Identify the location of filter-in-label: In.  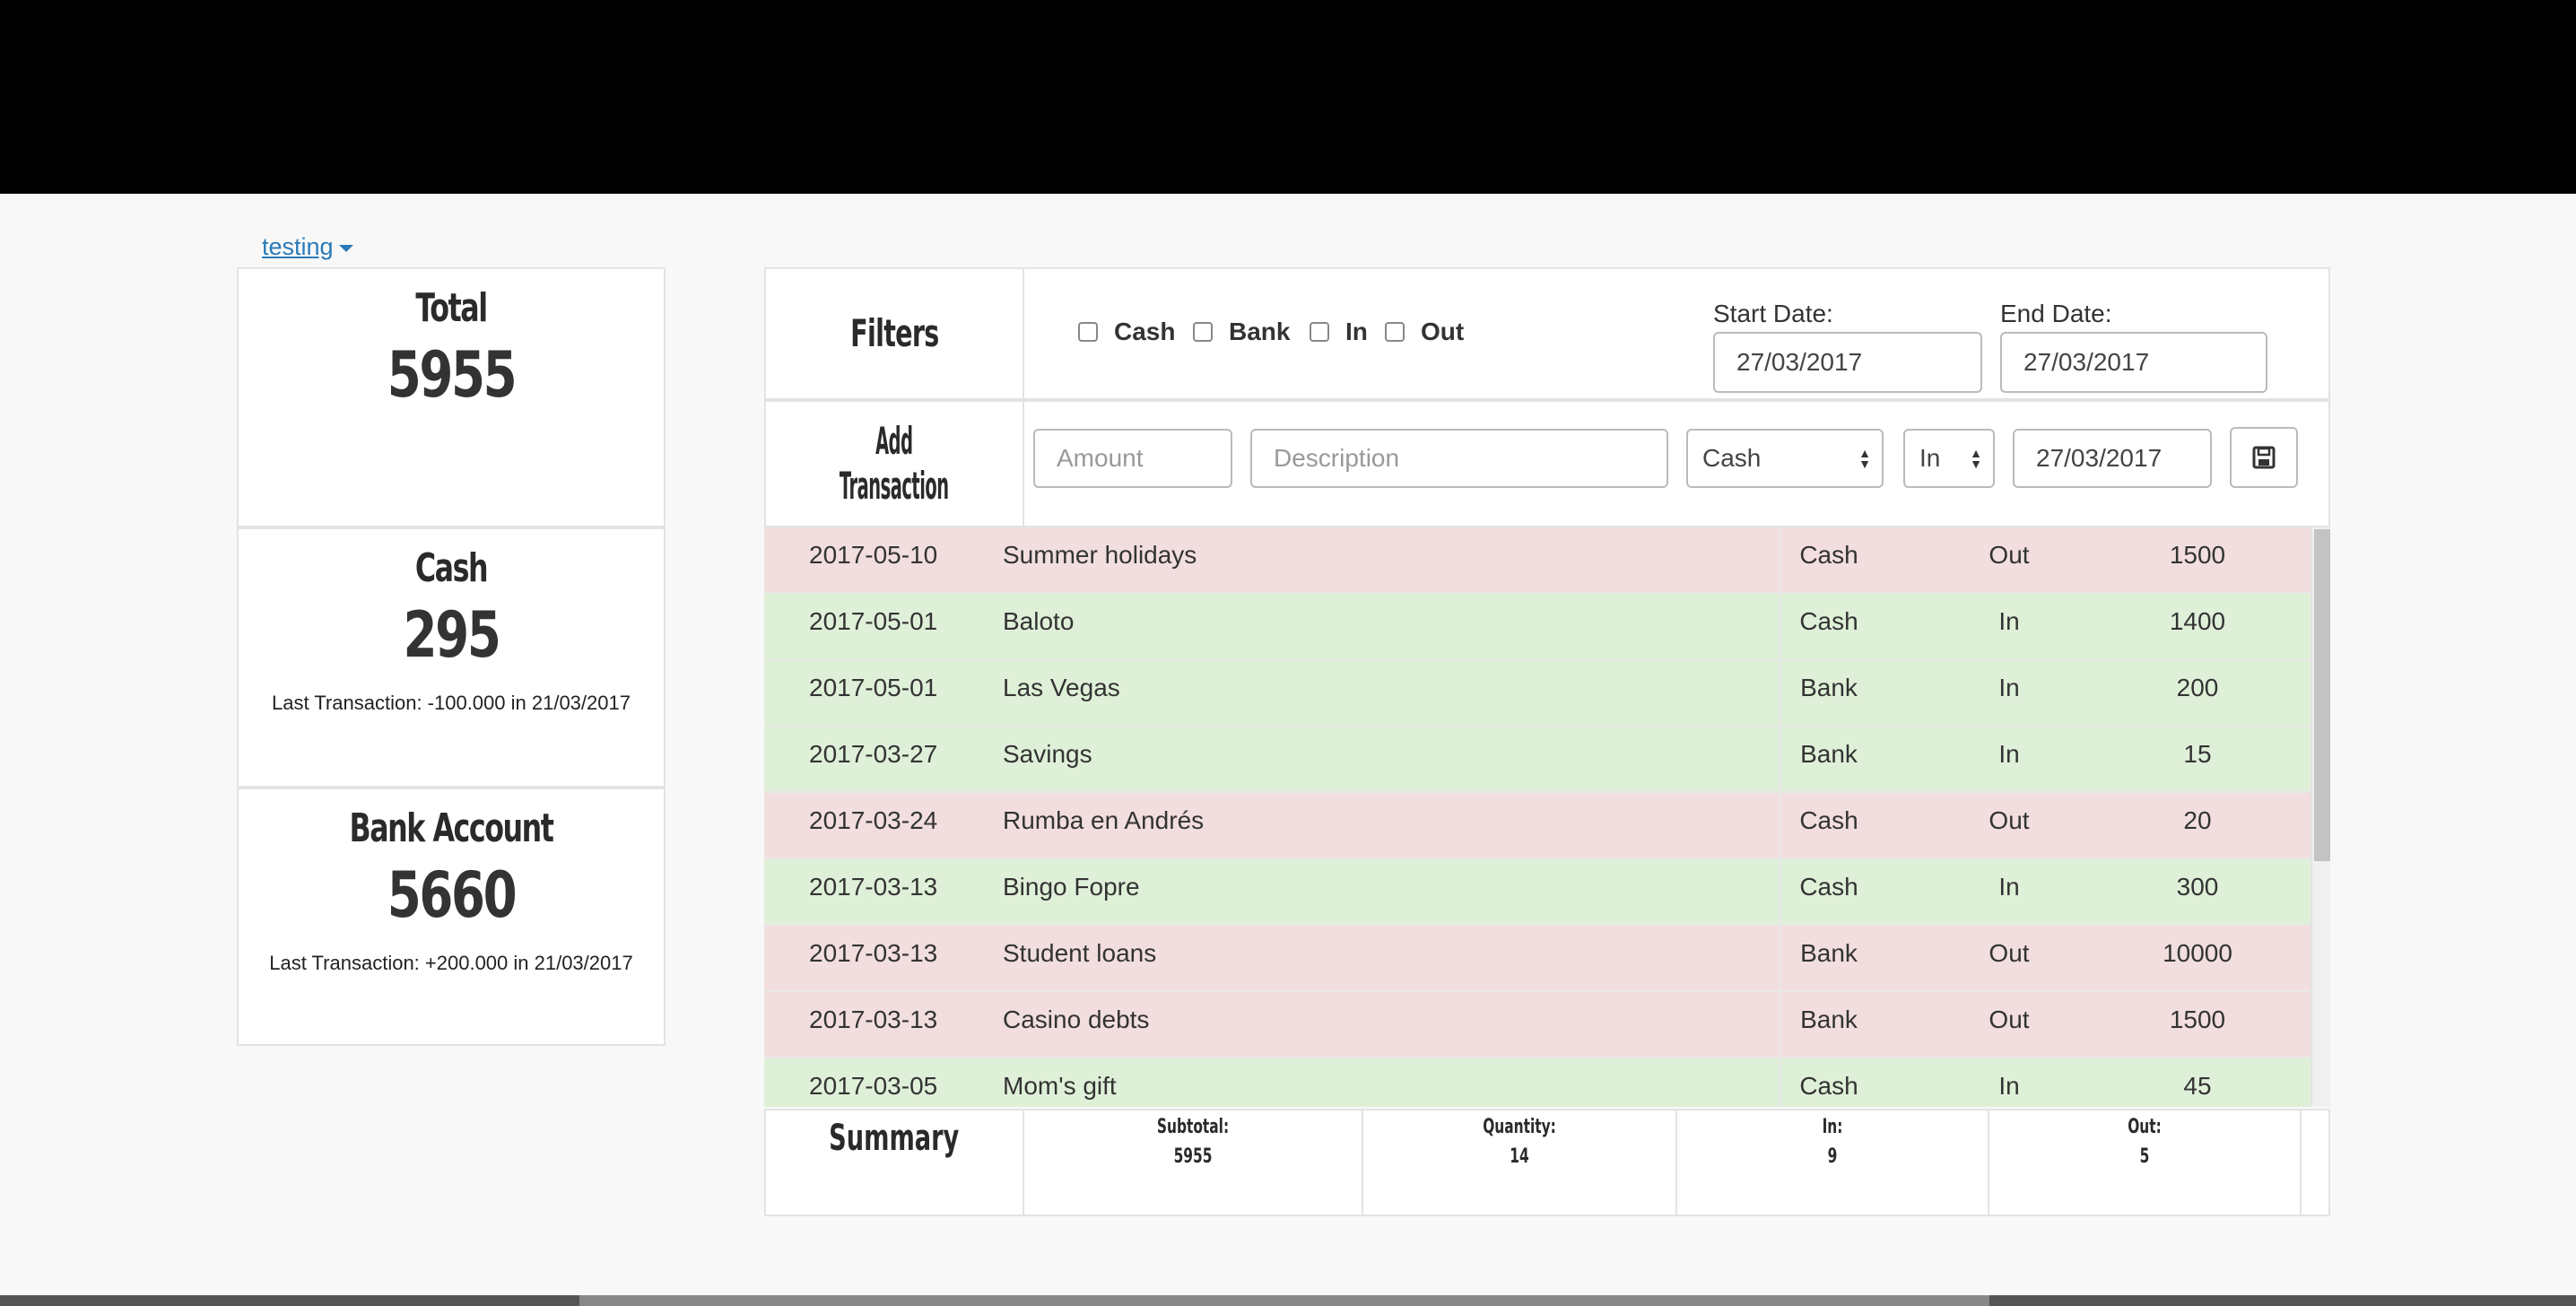
(1356, 331).